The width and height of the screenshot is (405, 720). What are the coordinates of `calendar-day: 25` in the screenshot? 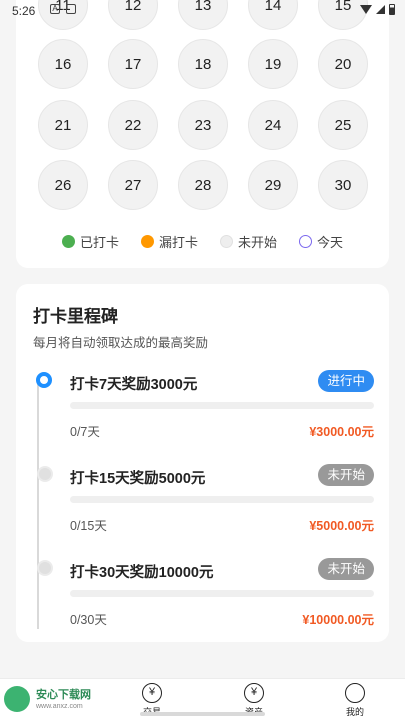 It's located at (343, 125).